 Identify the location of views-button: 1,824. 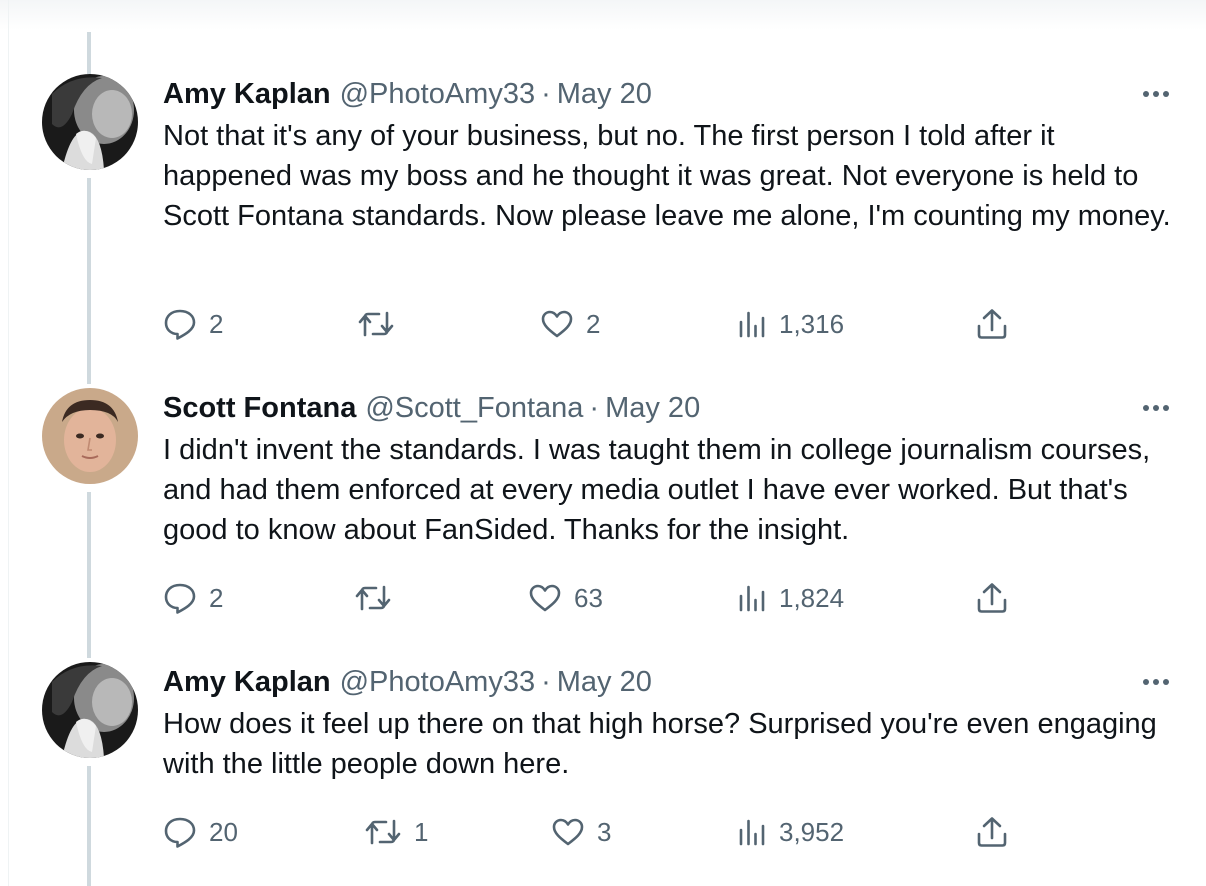
(790, 598).